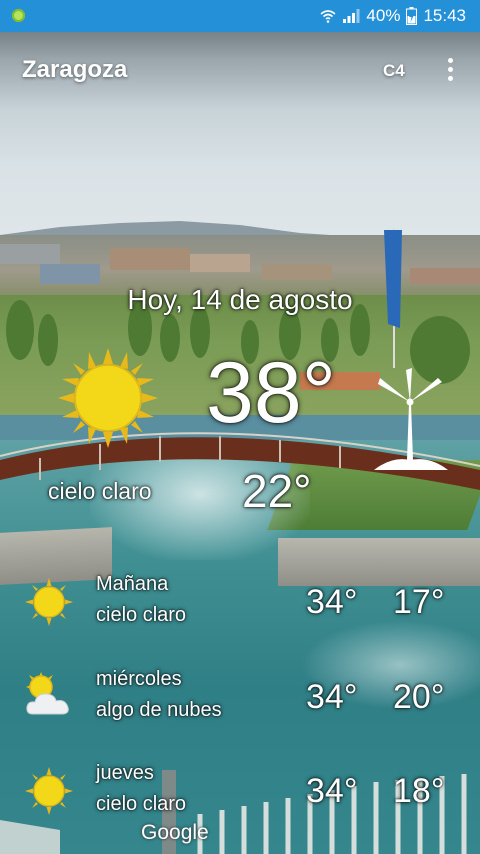  I want to click on today-description: cielo claro, so click(100, 491).